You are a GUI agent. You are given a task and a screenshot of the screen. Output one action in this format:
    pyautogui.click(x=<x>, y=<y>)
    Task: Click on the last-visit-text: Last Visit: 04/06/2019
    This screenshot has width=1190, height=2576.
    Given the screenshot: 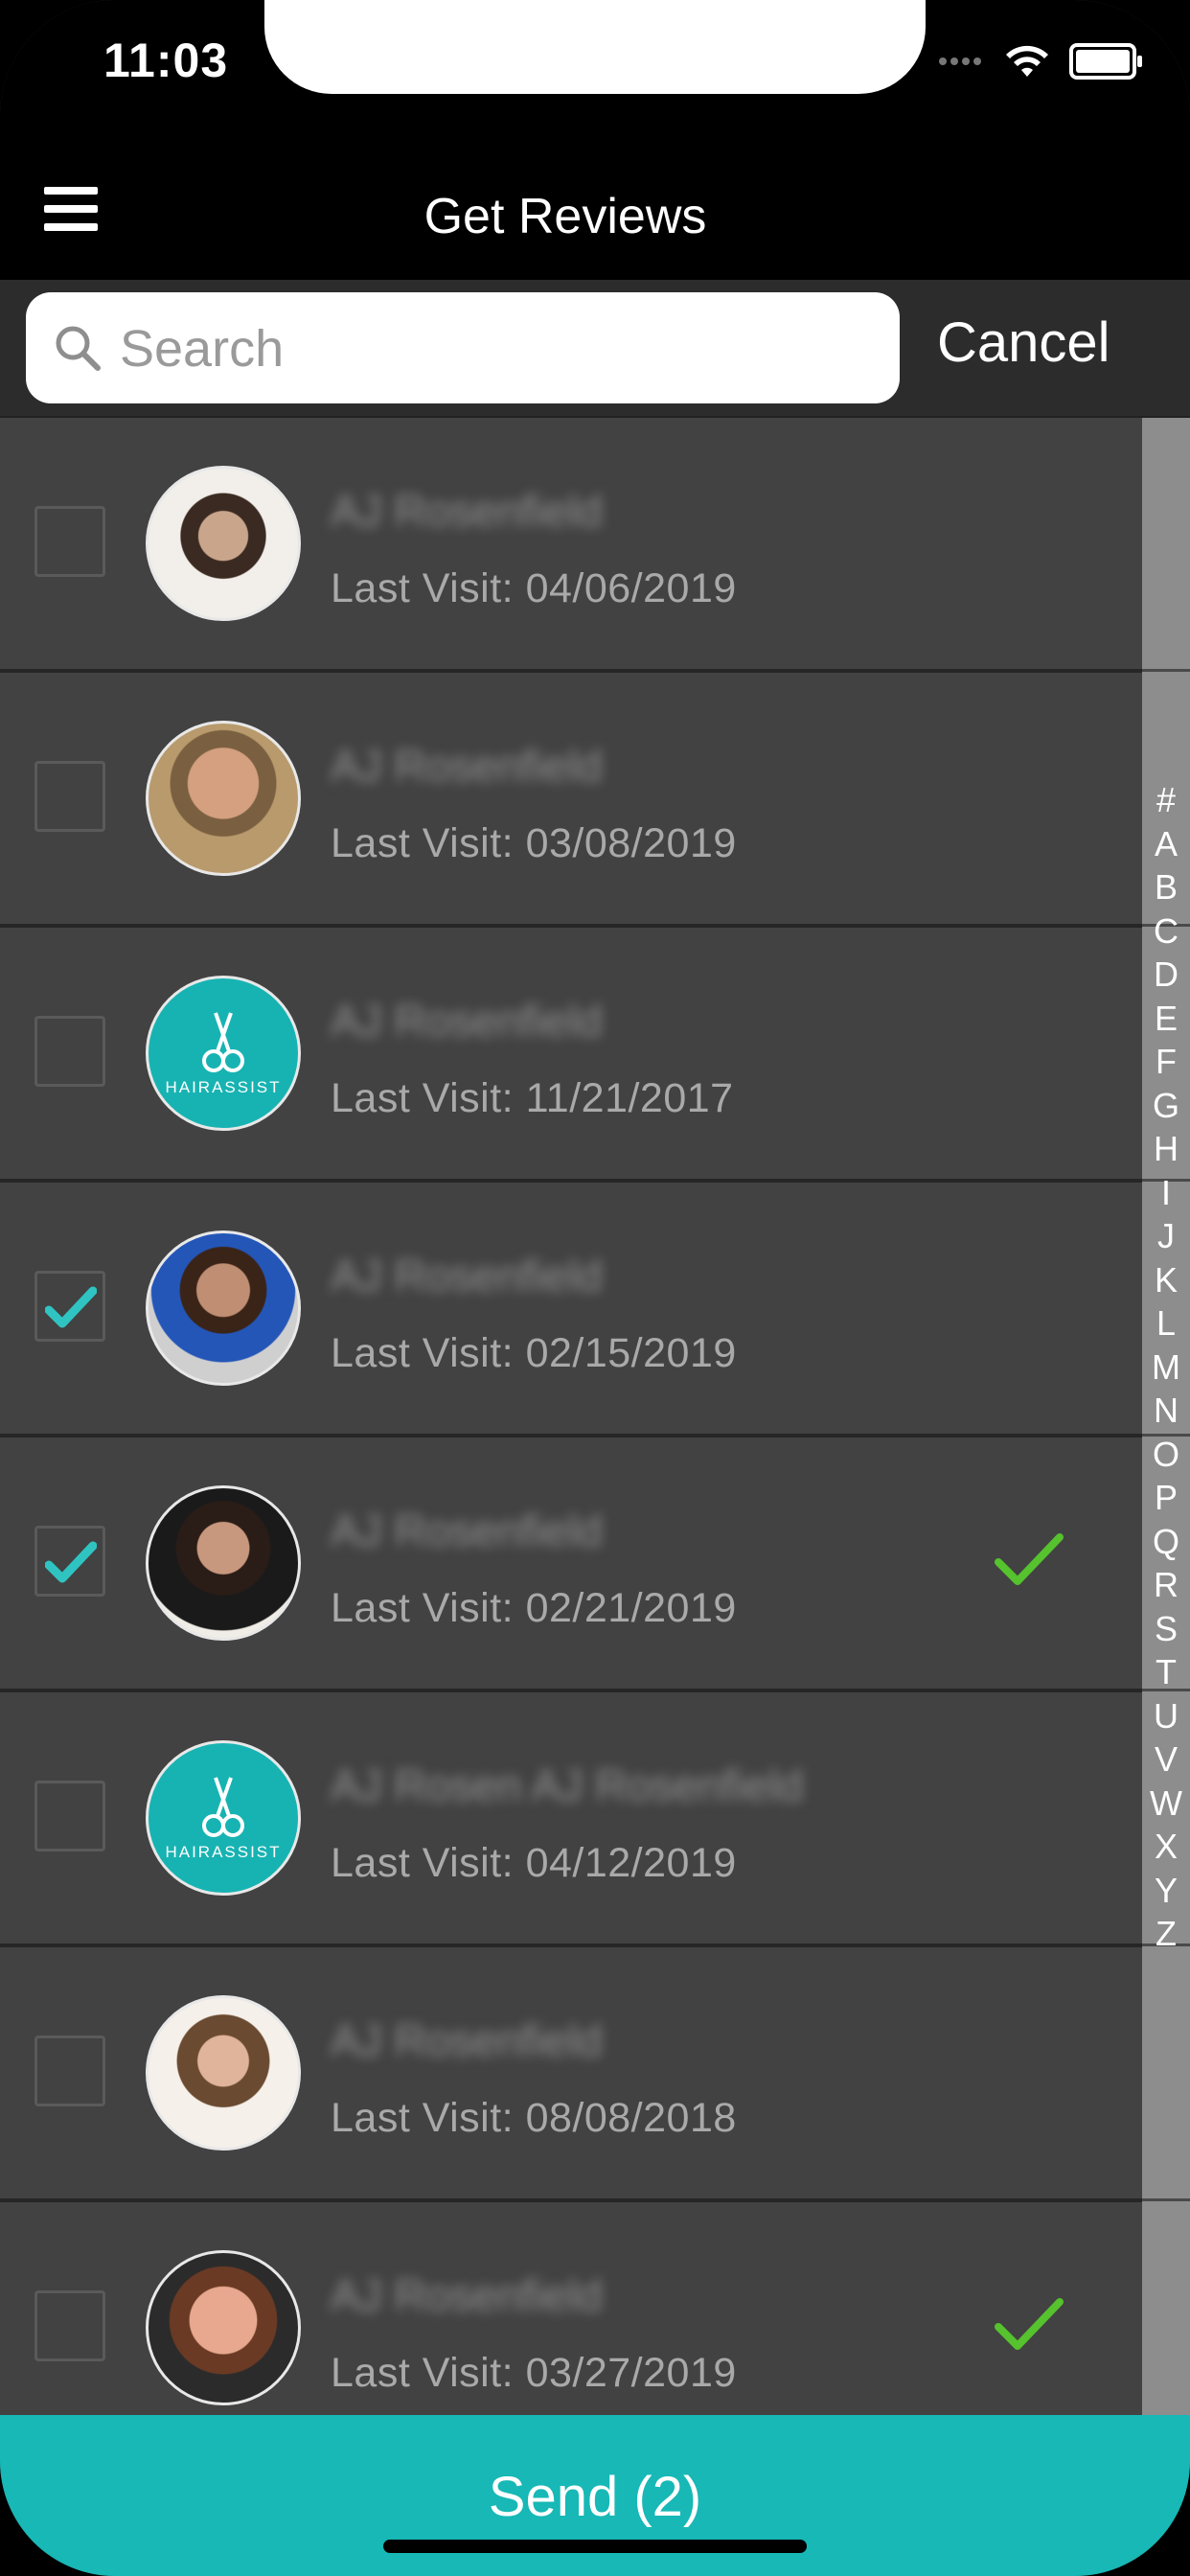 What is the action you would take?
    pyautogui.click(x=534, y=588)
    